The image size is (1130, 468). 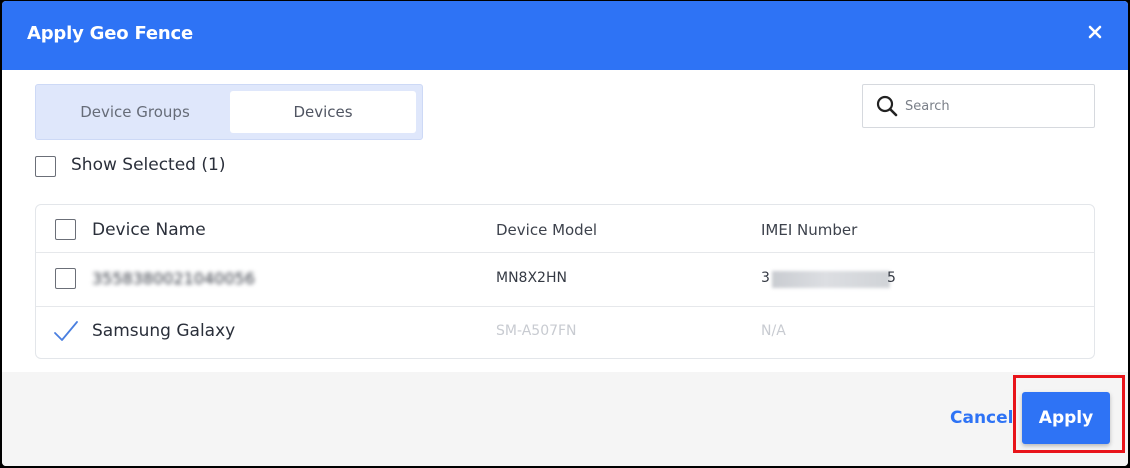 What do you see at coordinates (981, 418) in the screenshot?
I see `cancel-button: Cancel` at bounding box center [981, 418].